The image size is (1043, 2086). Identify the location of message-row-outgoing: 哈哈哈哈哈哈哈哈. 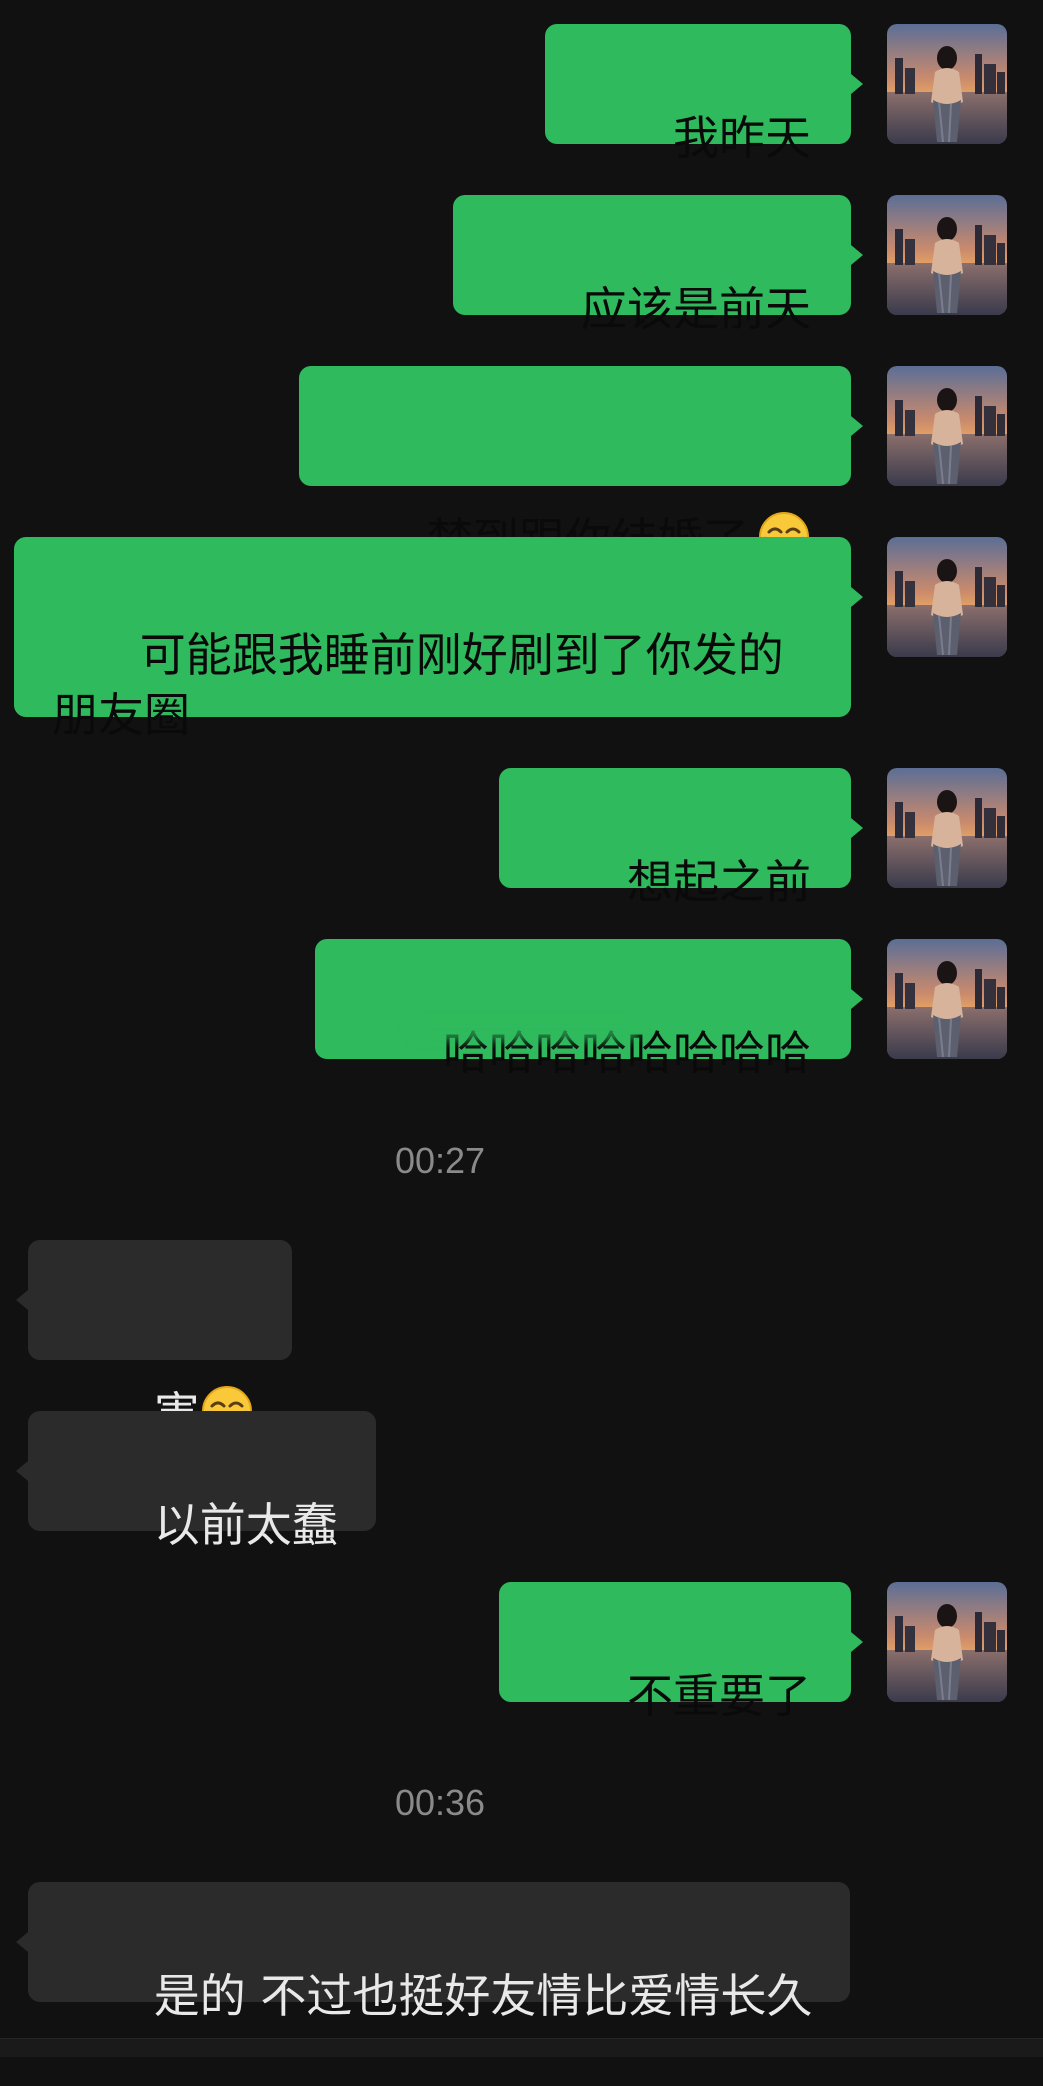
(521, 1009).